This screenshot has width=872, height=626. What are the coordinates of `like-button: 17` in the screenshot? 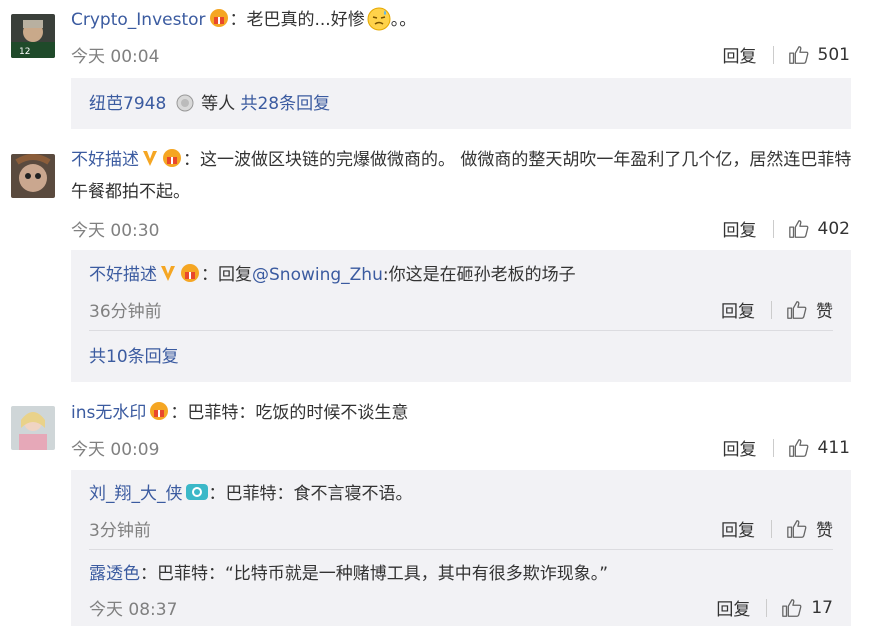 It's located at (807, 608).